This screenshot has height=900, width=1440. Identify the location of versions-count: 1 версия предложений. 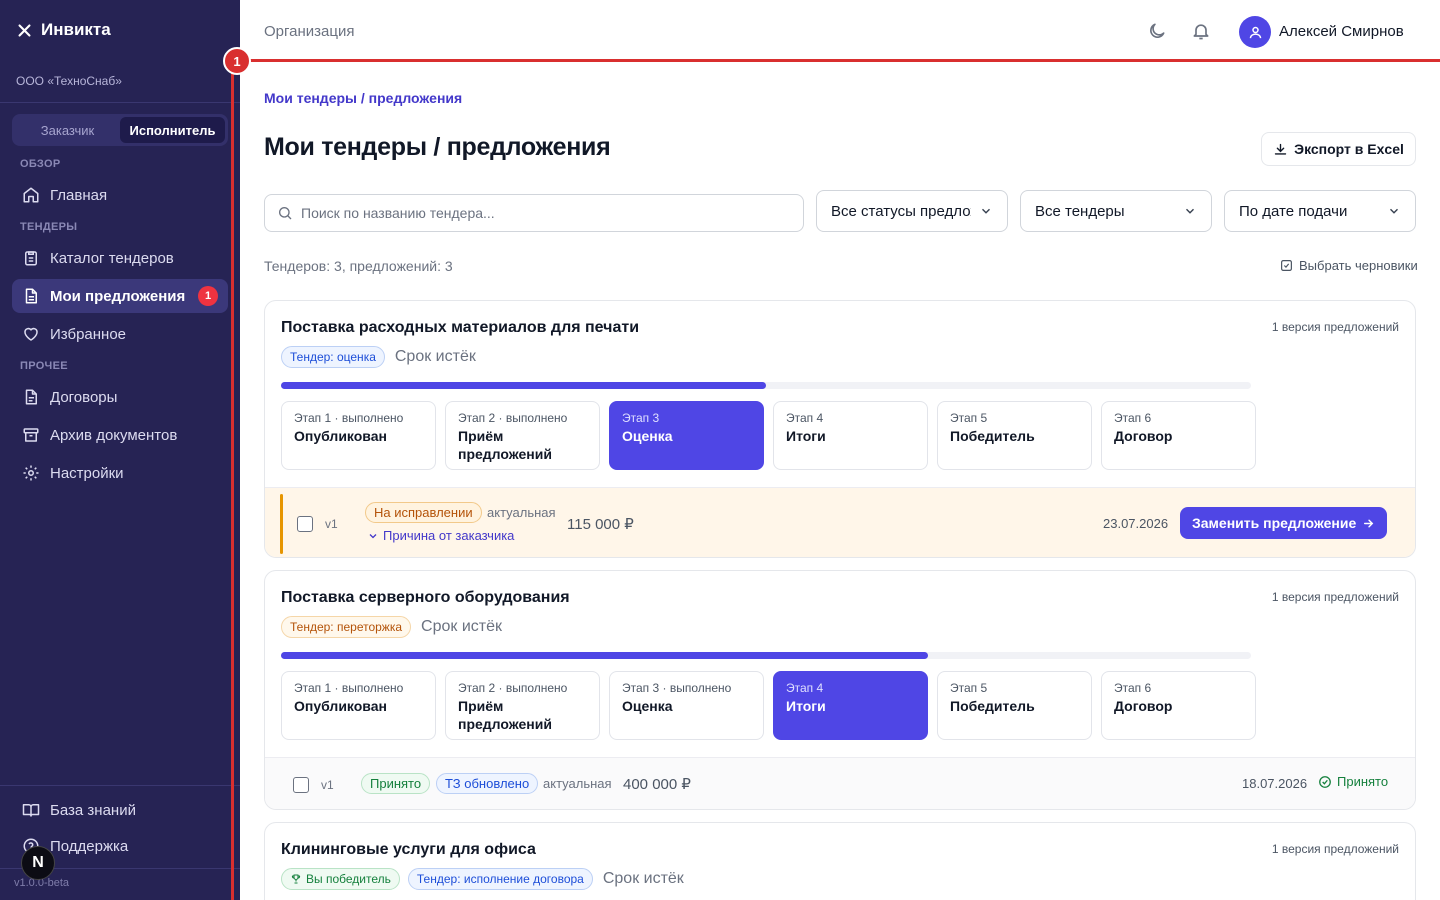
(1335, 597).